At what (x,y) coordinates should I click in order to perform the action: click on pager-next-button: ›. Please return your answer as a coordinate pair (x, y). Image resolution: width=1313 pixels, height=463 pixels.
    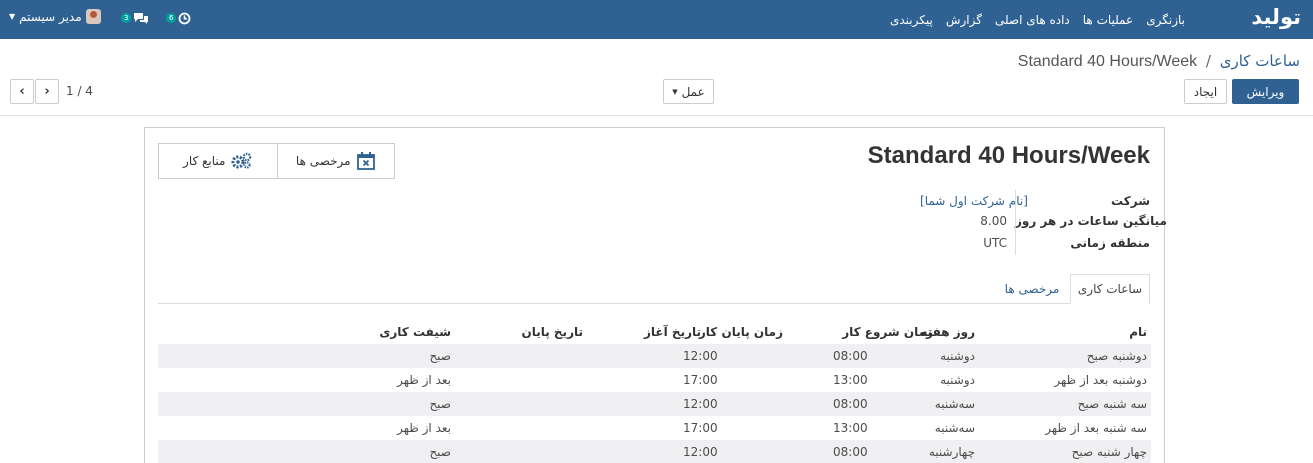
    Looking at the image, I should click on (47, 91).